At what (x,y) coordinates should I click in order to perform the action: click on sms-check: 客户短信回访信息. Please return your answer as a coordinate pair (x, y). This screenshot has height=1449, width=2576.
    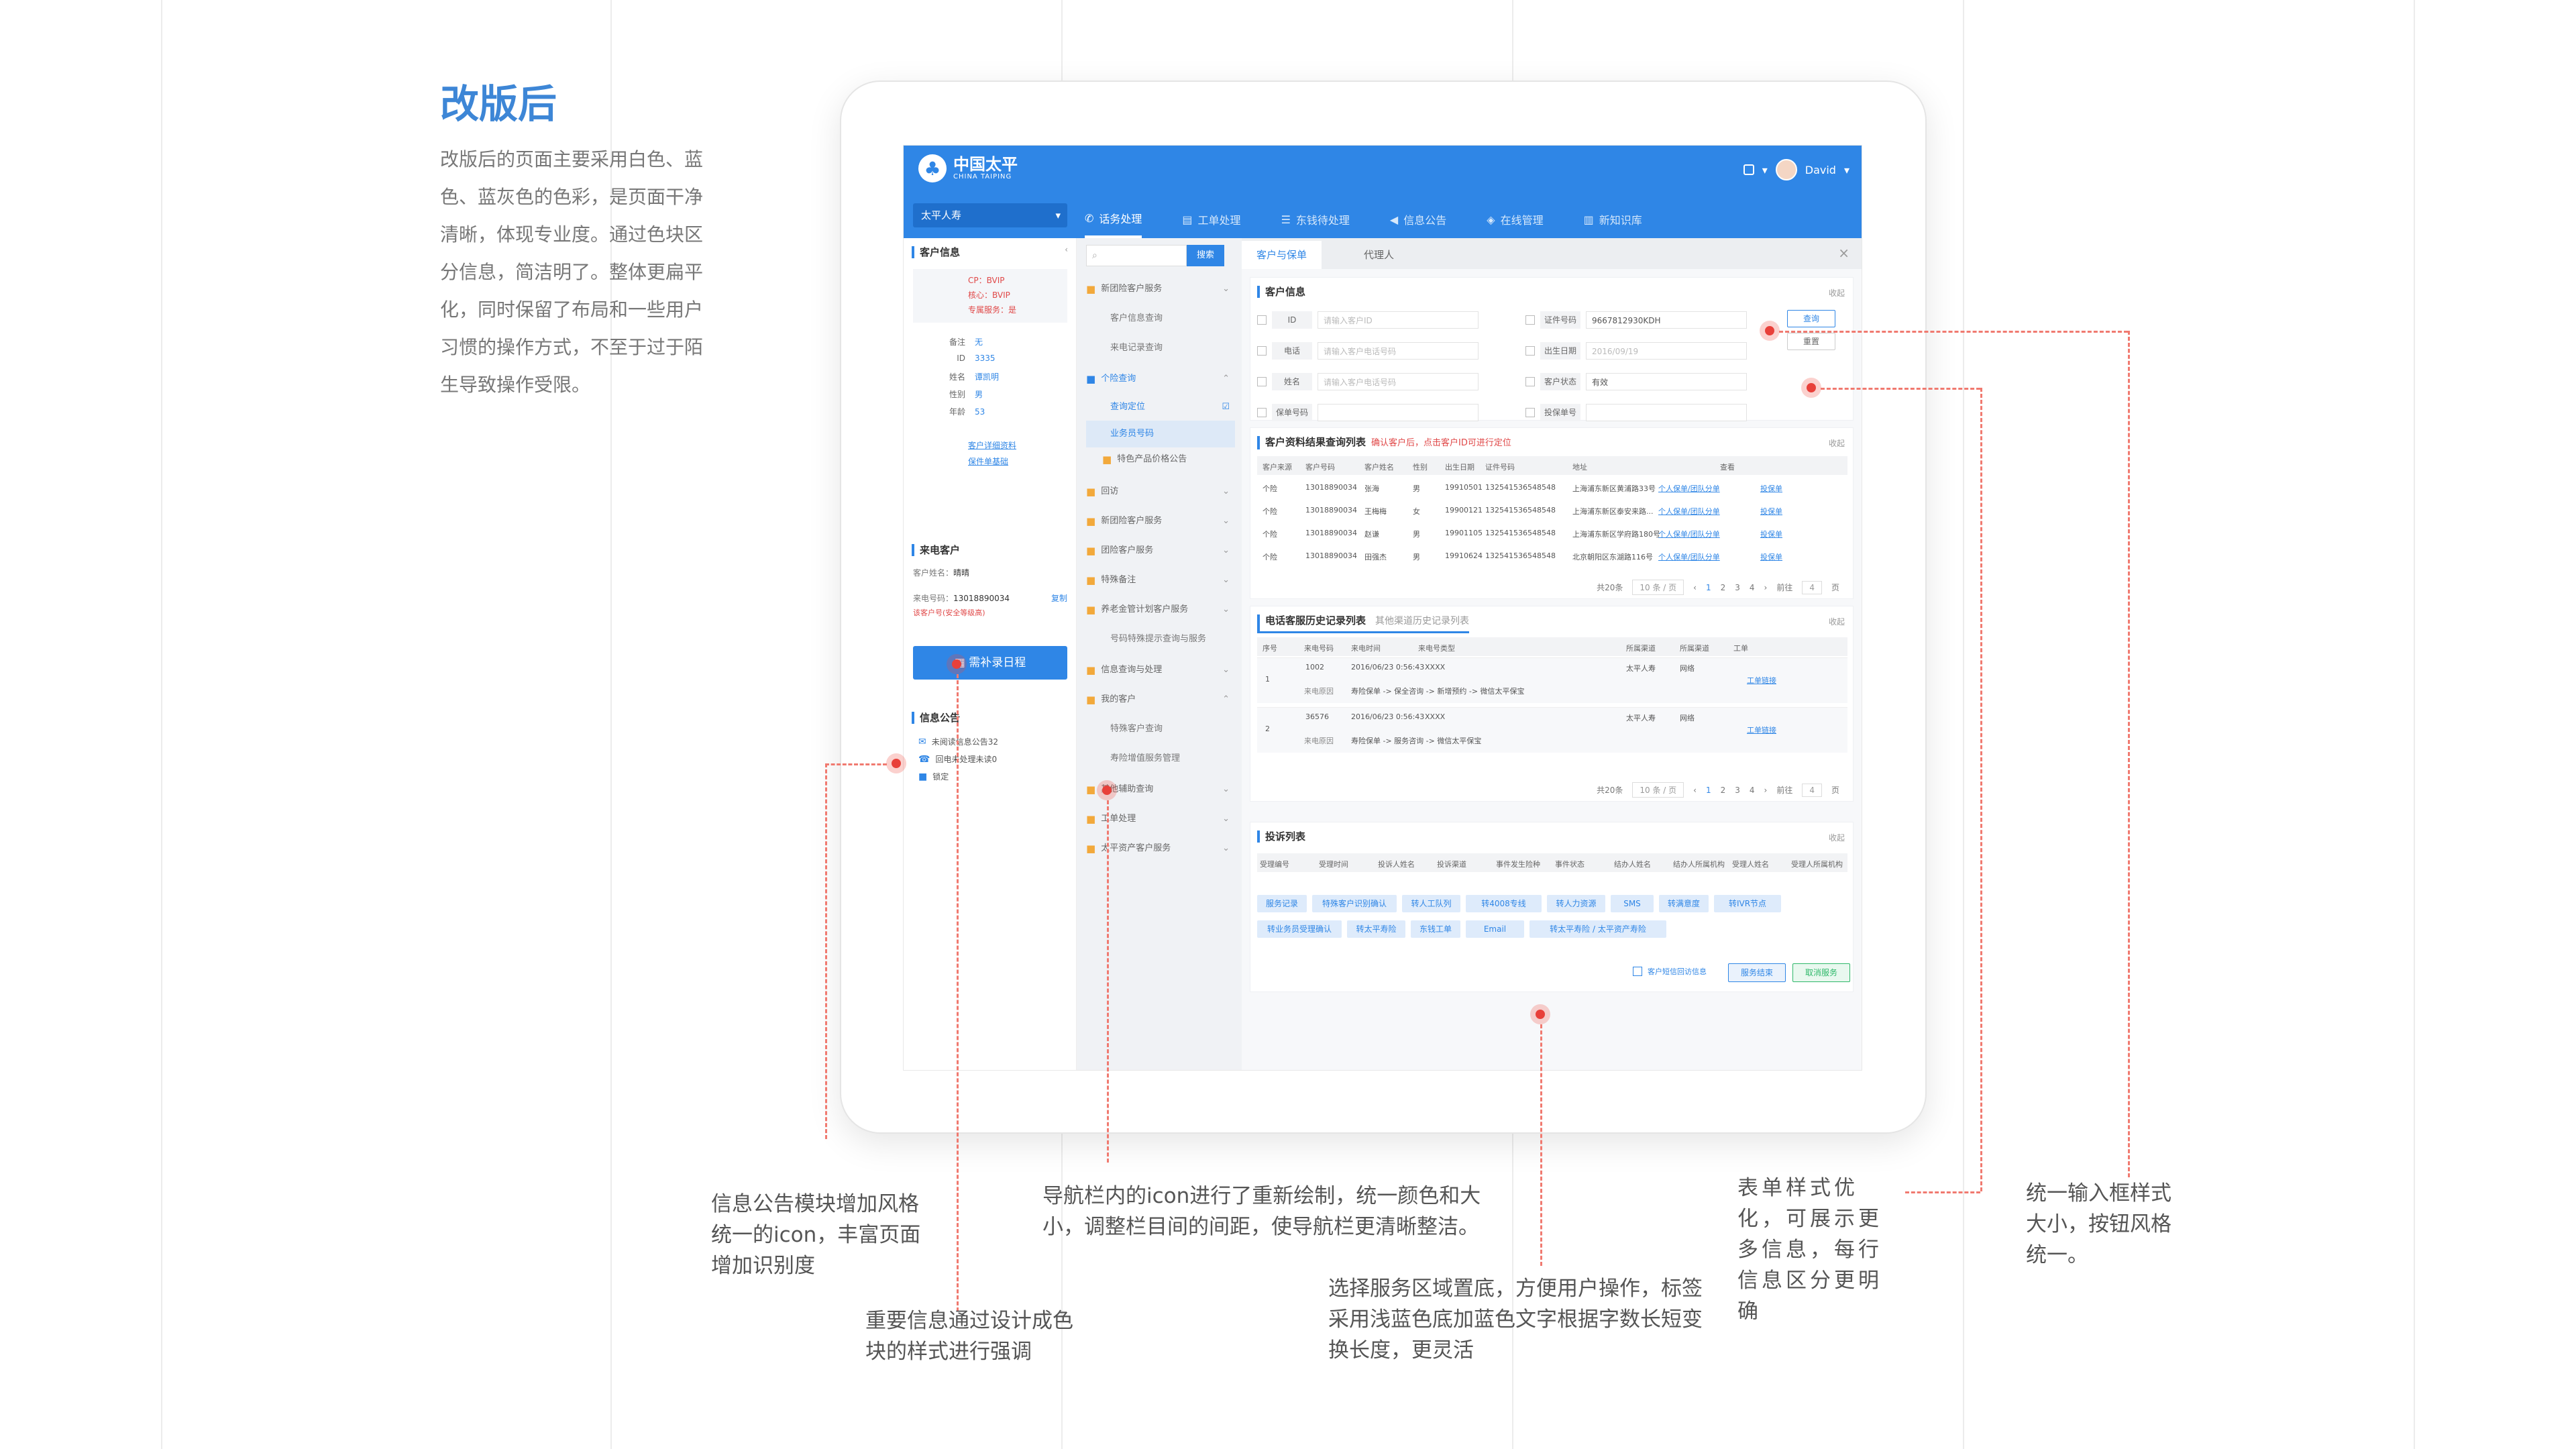
    Looking at the image, I should click on (1670, 971).